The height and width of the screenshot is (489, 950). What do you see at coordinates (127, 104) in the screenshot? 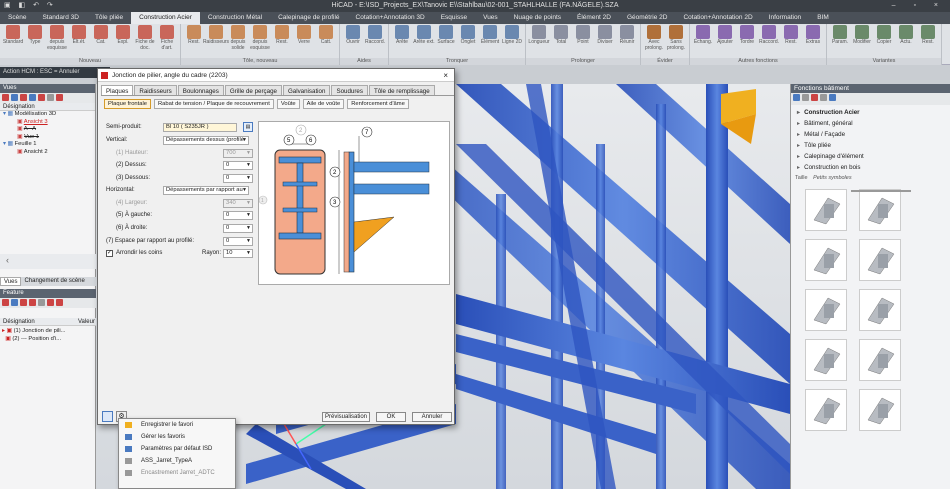
I see `plate-type-button: Plaque frontale` at bounding box center [127, 104].